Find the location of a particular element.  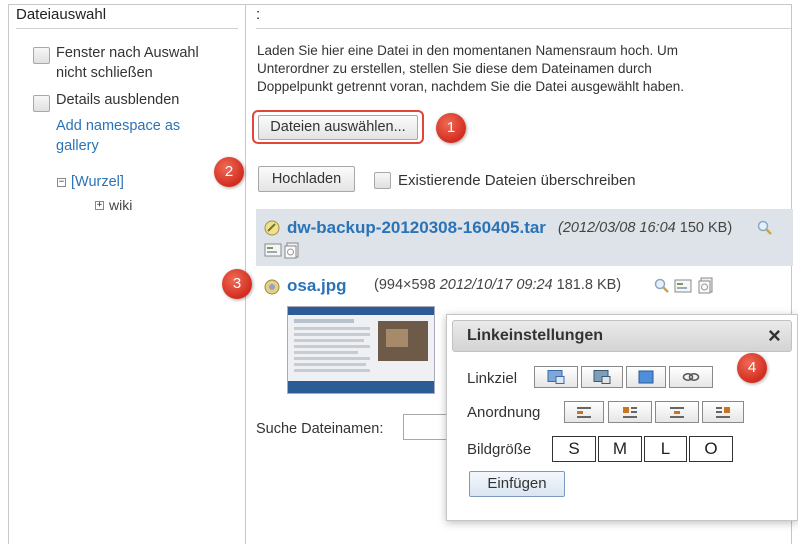

align-left-button is located at coordinates (630, 412).